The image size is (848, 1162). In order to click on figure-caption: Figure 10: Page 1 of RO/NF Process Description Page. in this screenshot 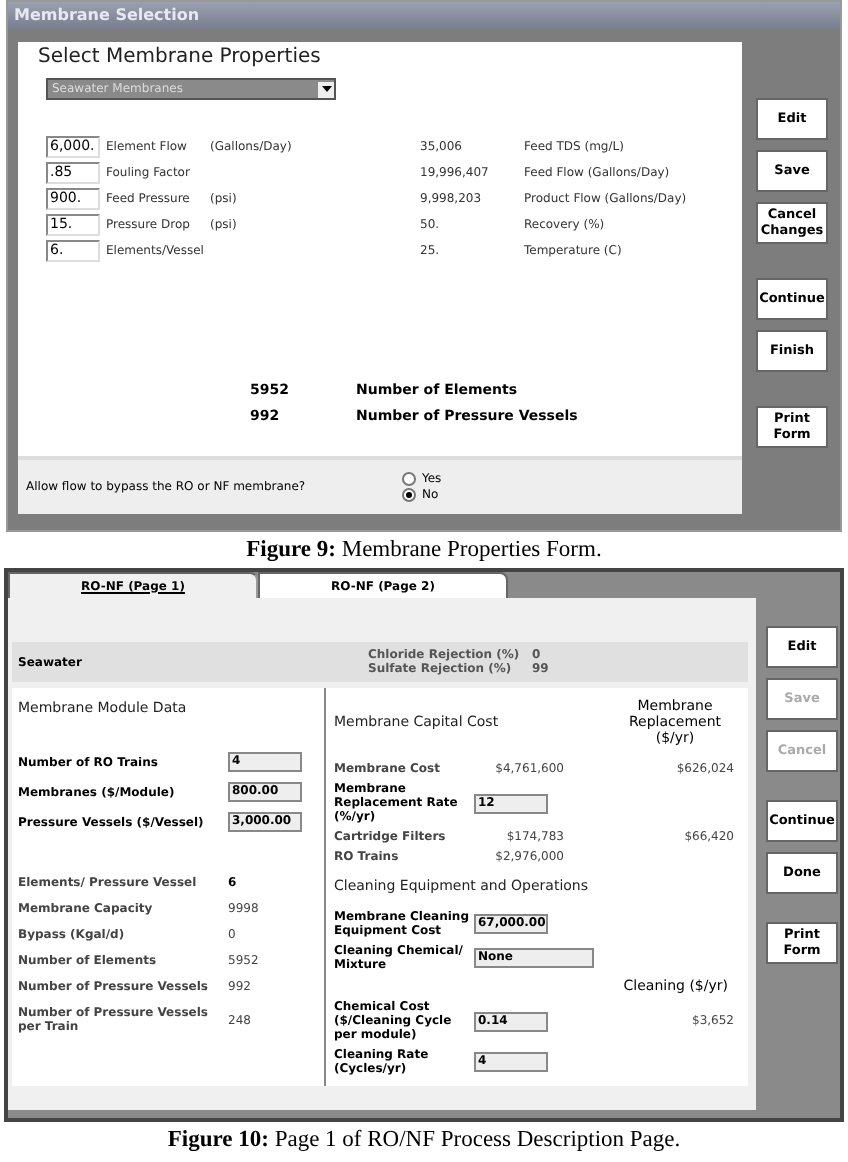, I will do `click(424, 1141)`.